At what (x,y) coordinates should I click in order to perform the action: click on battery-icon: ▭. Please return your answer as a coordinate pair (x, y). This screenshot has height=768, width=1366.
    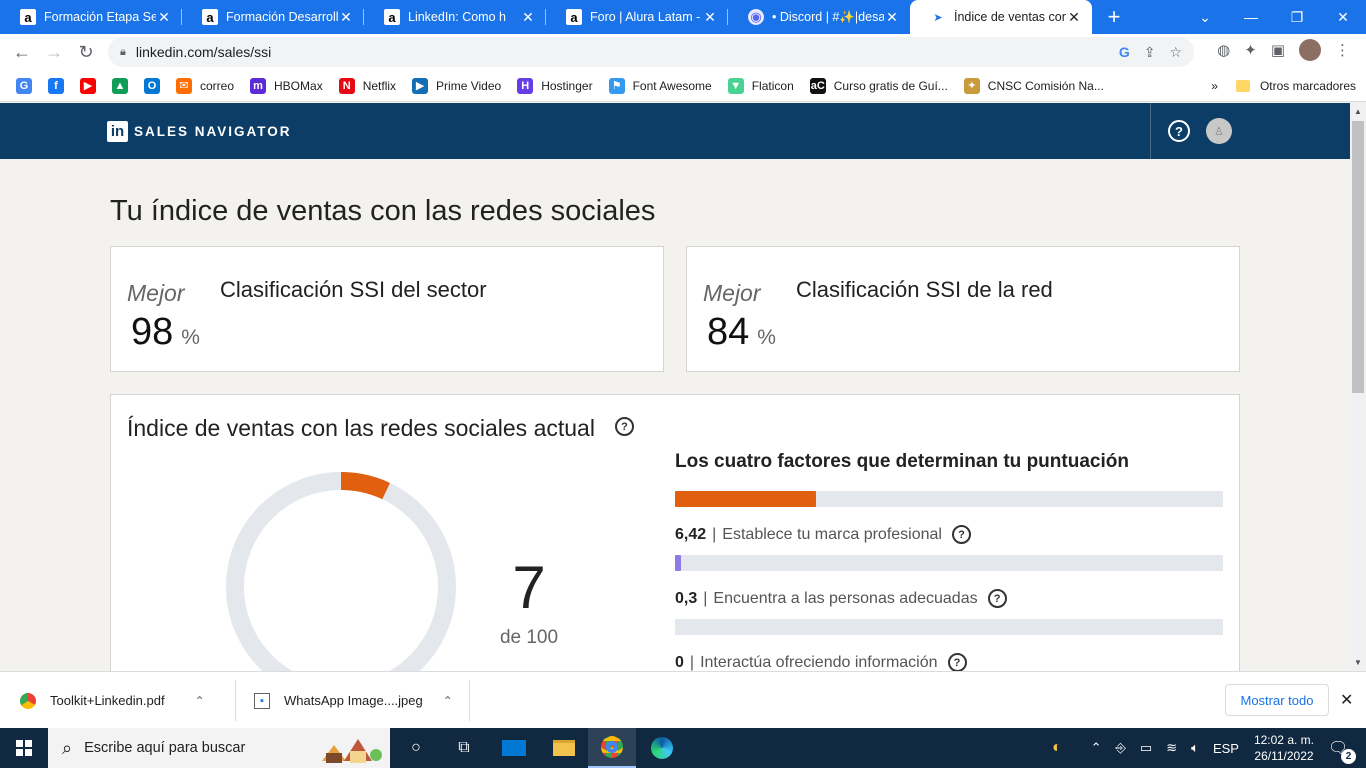
    Looking at the image, I should click on (1146, 748).